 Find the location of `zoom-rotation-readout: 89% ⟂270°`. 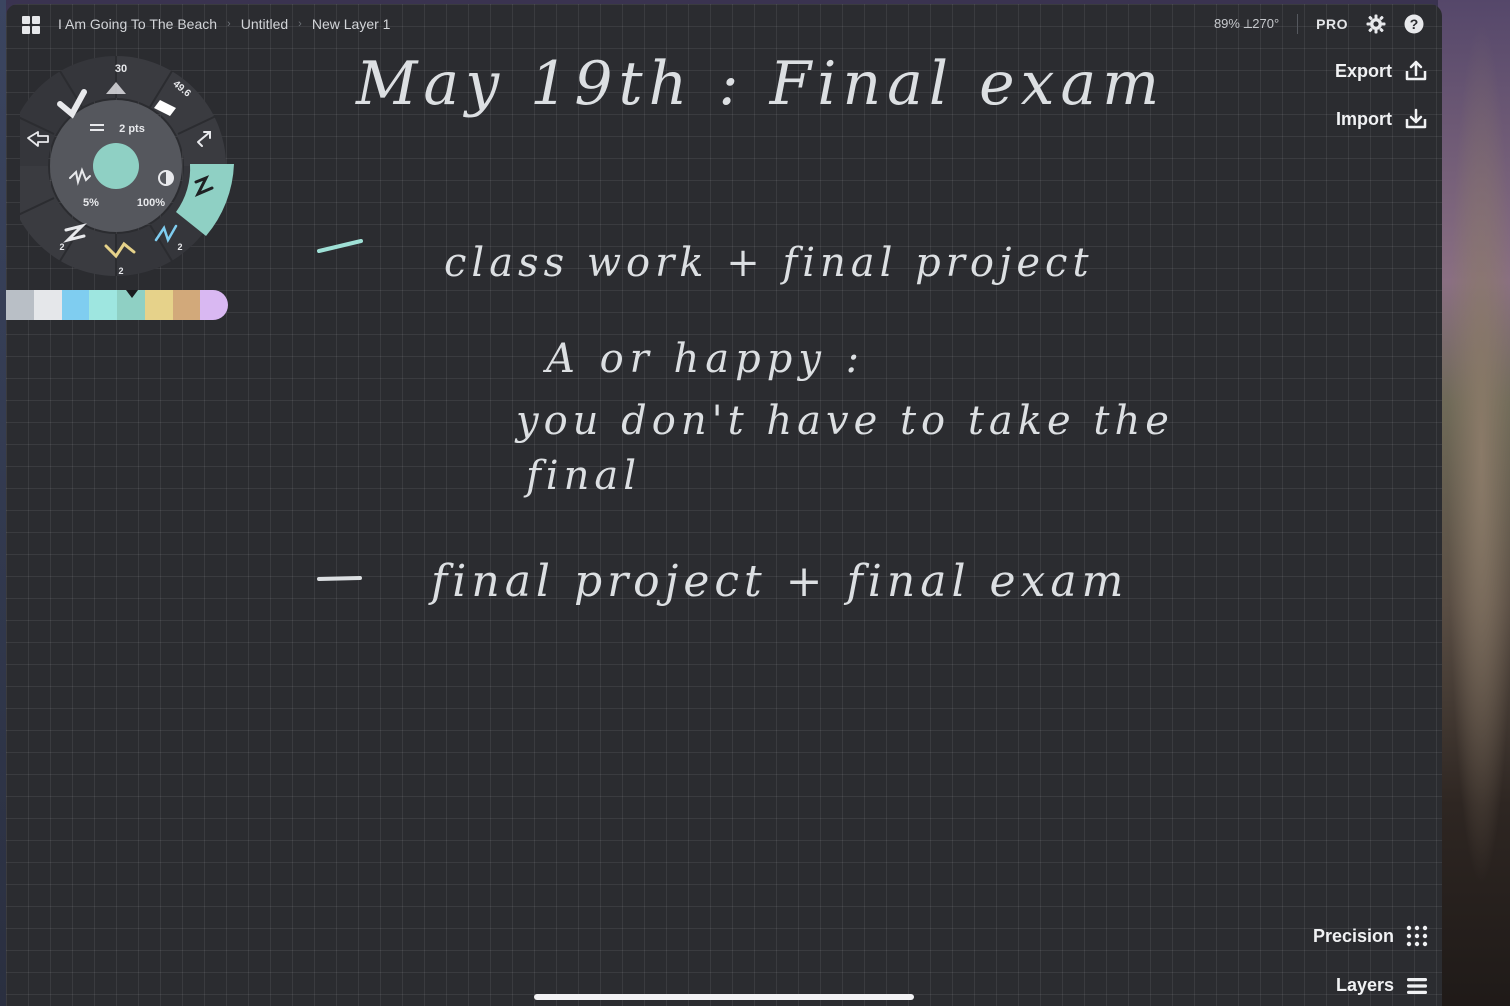

zoom-rotation-readout: 89% ⟂270° is located at coordinates (1246, 24).